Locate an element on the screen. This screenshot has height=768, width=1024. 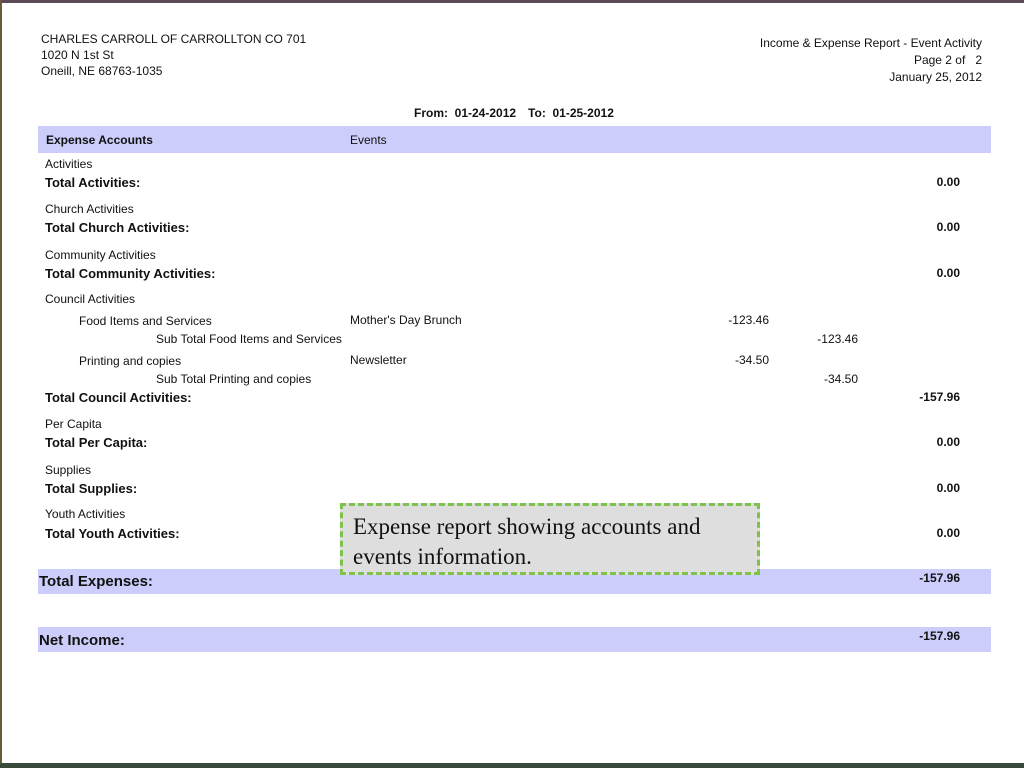
section-name: Church Activities is located at coordinates (89, 209).